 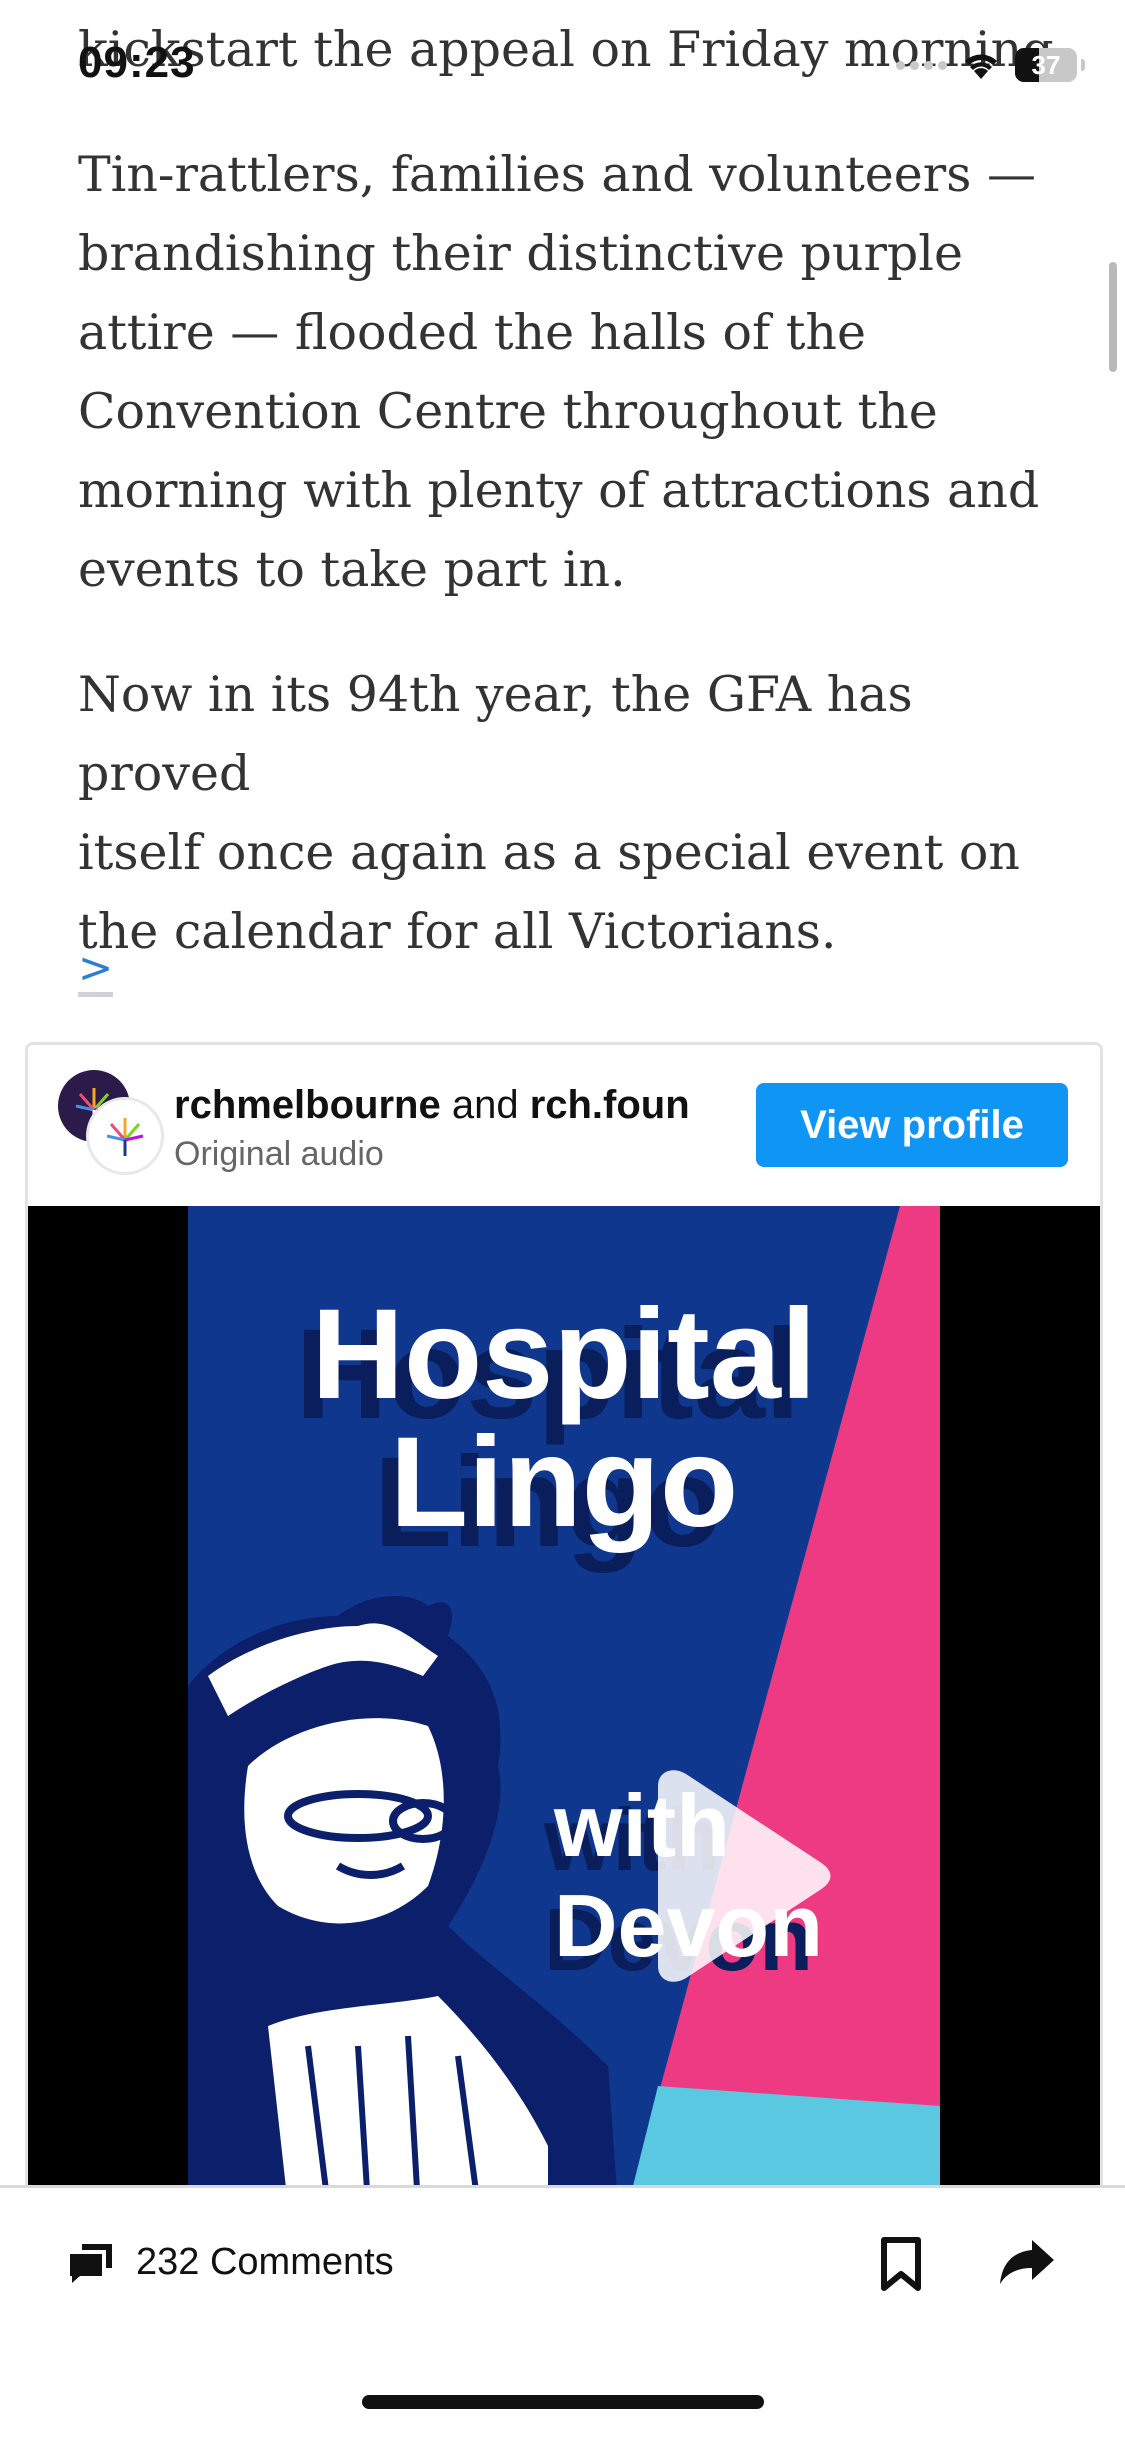 I want to click on home-indicator, so click(x=563, y=2402).